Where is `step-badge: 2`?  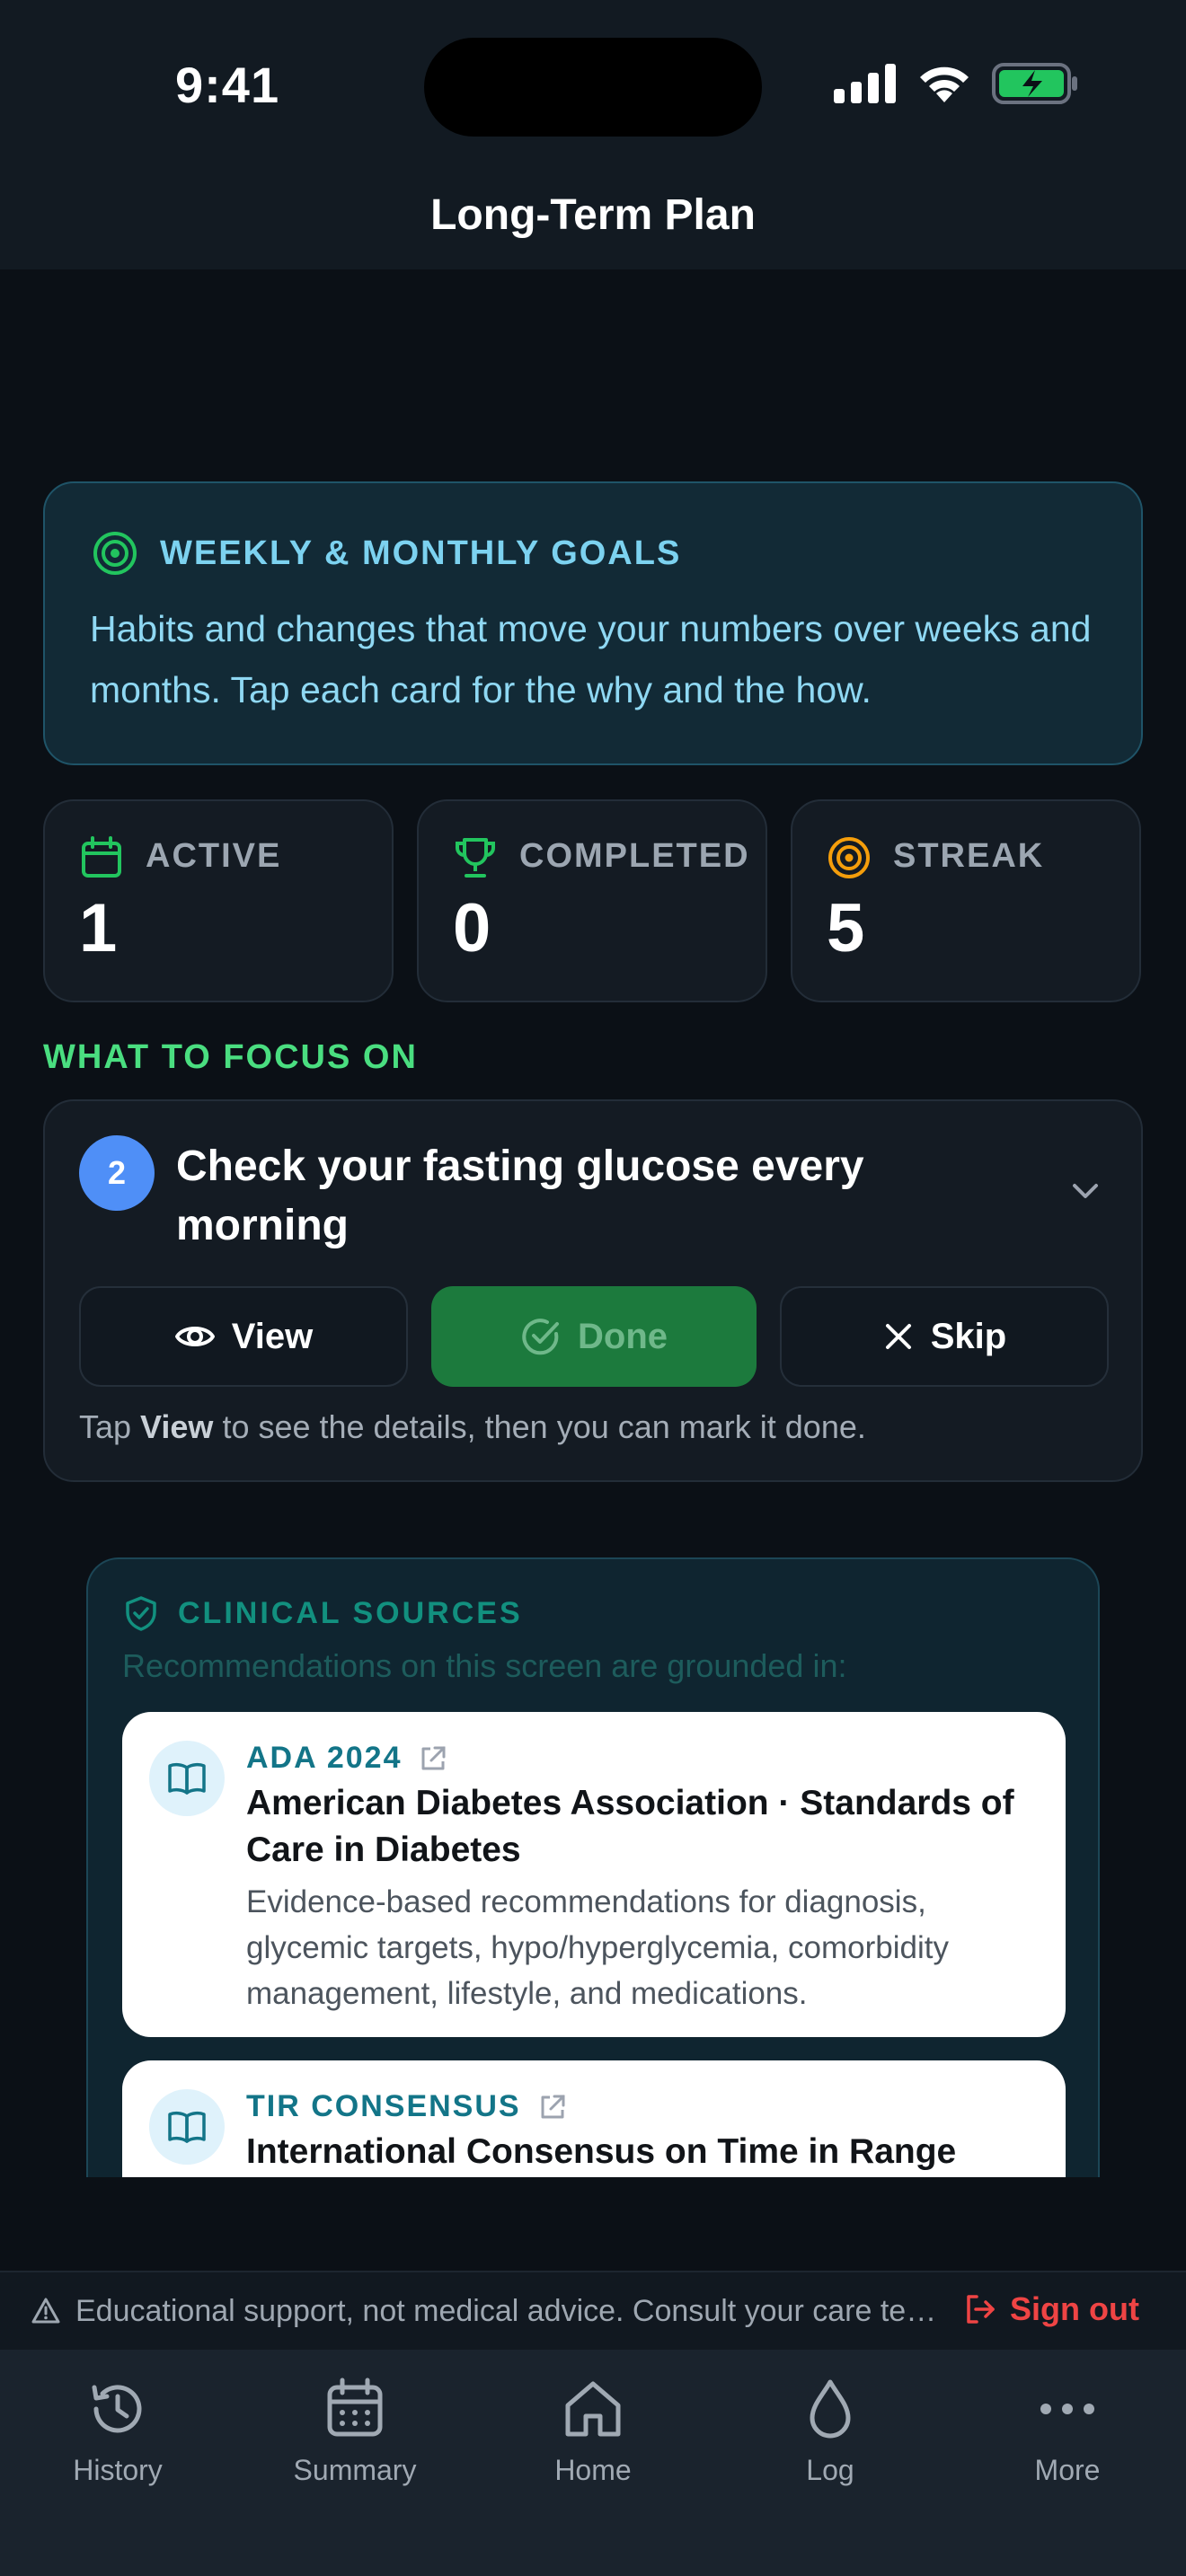 step-badge: 2 is located at coordinates (117, 1173).